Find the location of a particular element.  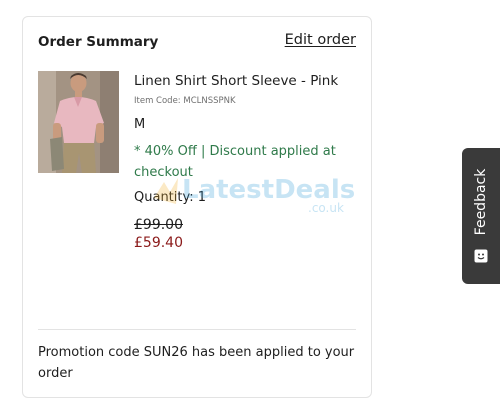

feedback-face-icon is located at coordinates (481, 256).